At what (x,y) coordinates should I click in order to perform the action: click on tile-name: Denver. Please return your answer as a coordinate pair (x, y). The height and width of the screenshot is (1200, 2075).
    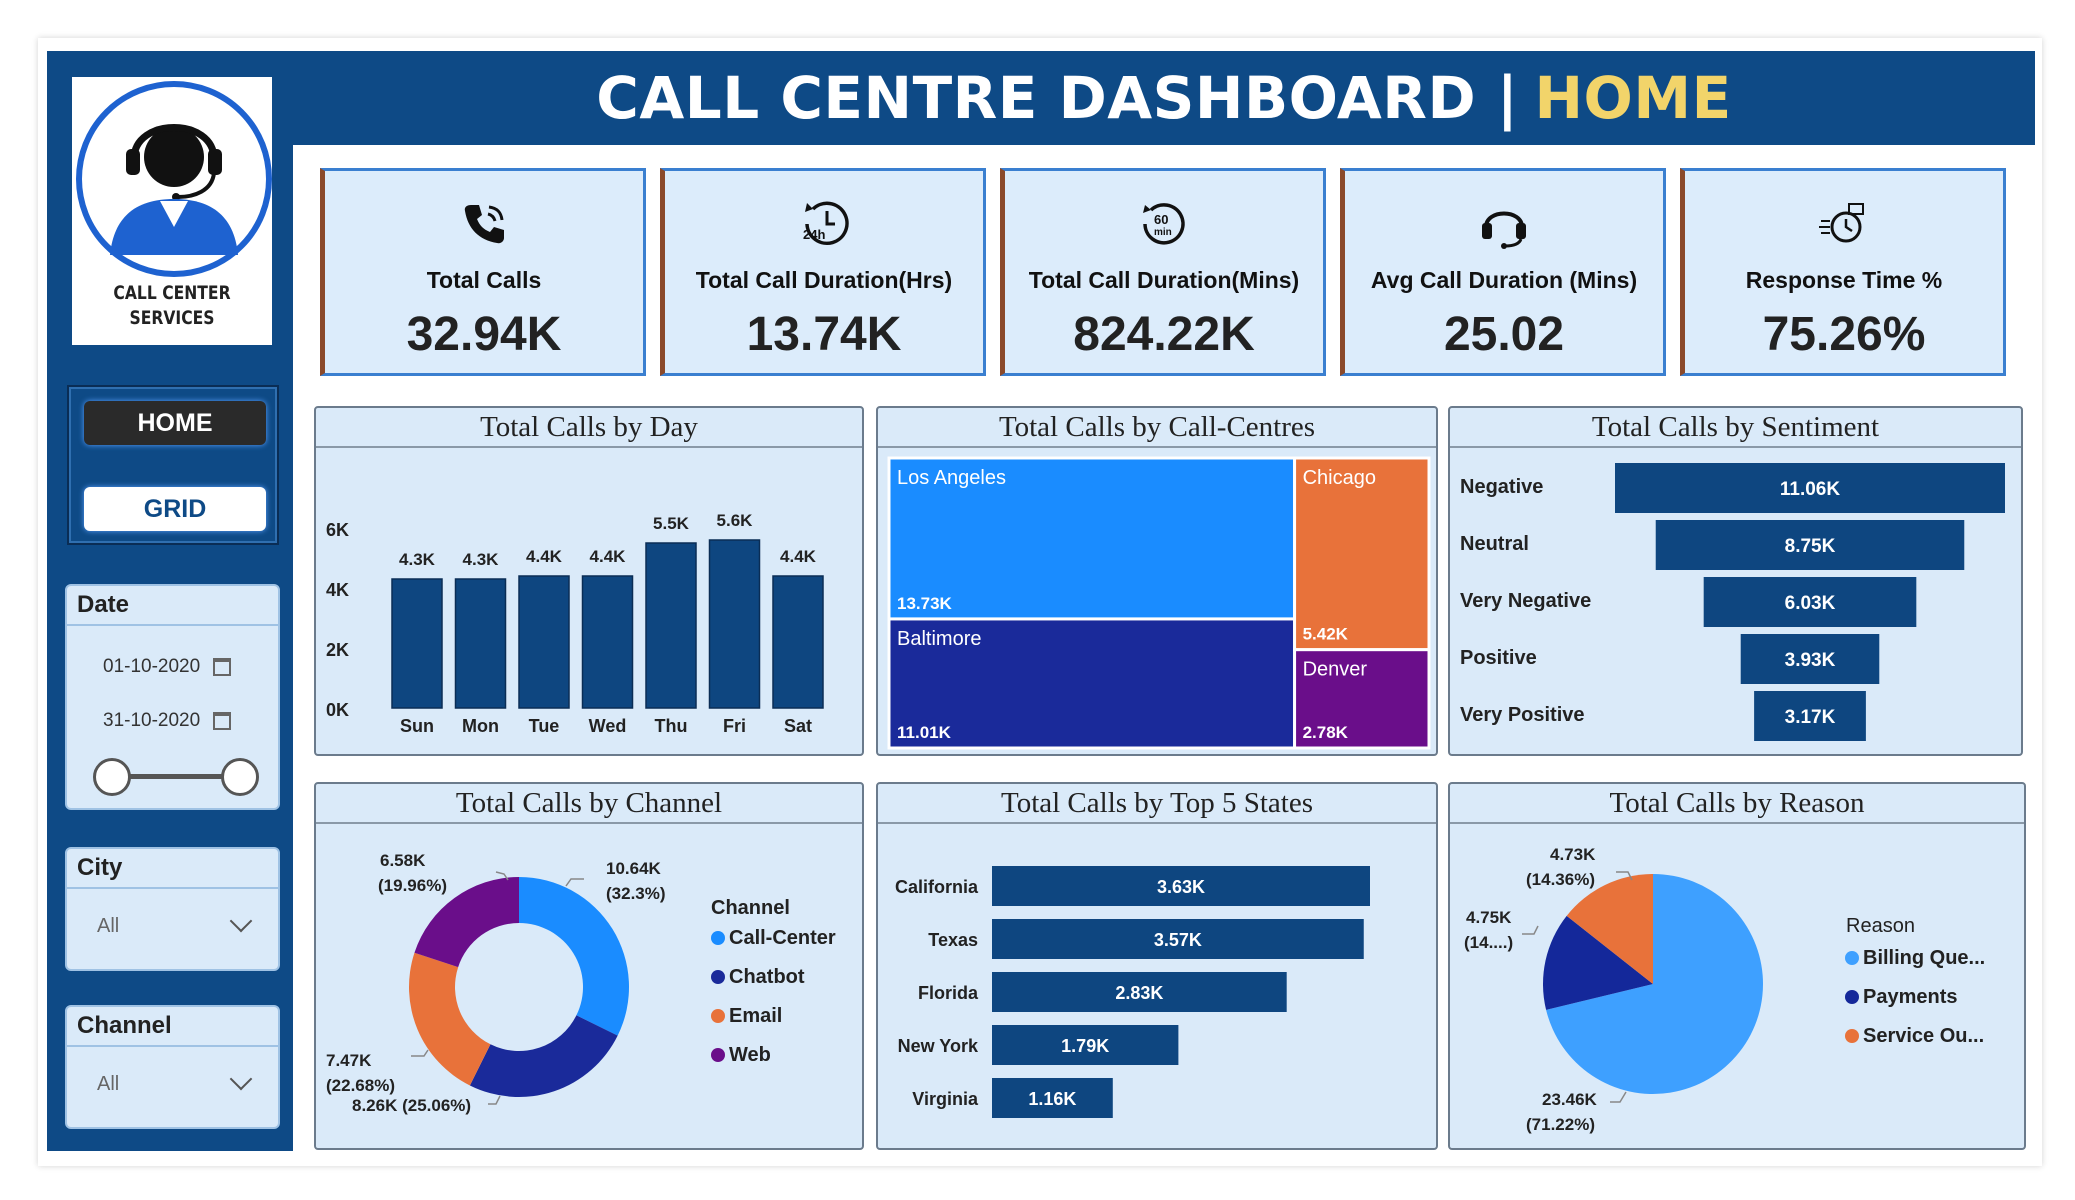
    Looking at the image, I should click on (1335, 670).